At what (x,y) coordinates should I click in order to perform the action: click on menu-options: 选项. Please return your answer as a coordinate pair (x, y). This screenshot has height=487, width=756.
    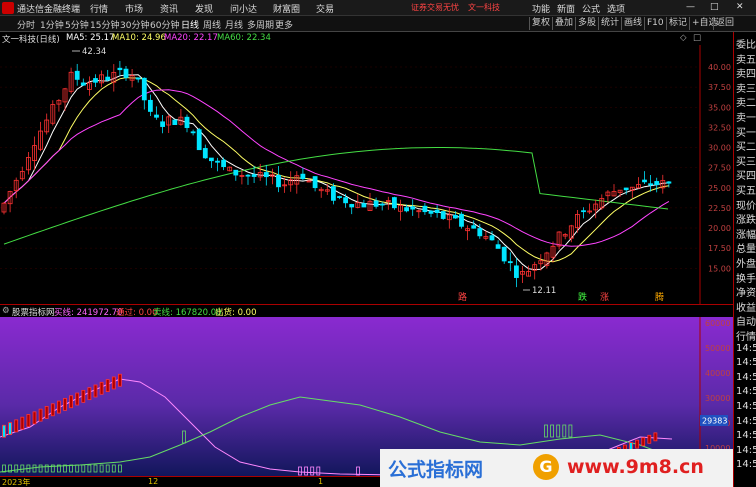
    Looking at the image, I should click on (616, 8).